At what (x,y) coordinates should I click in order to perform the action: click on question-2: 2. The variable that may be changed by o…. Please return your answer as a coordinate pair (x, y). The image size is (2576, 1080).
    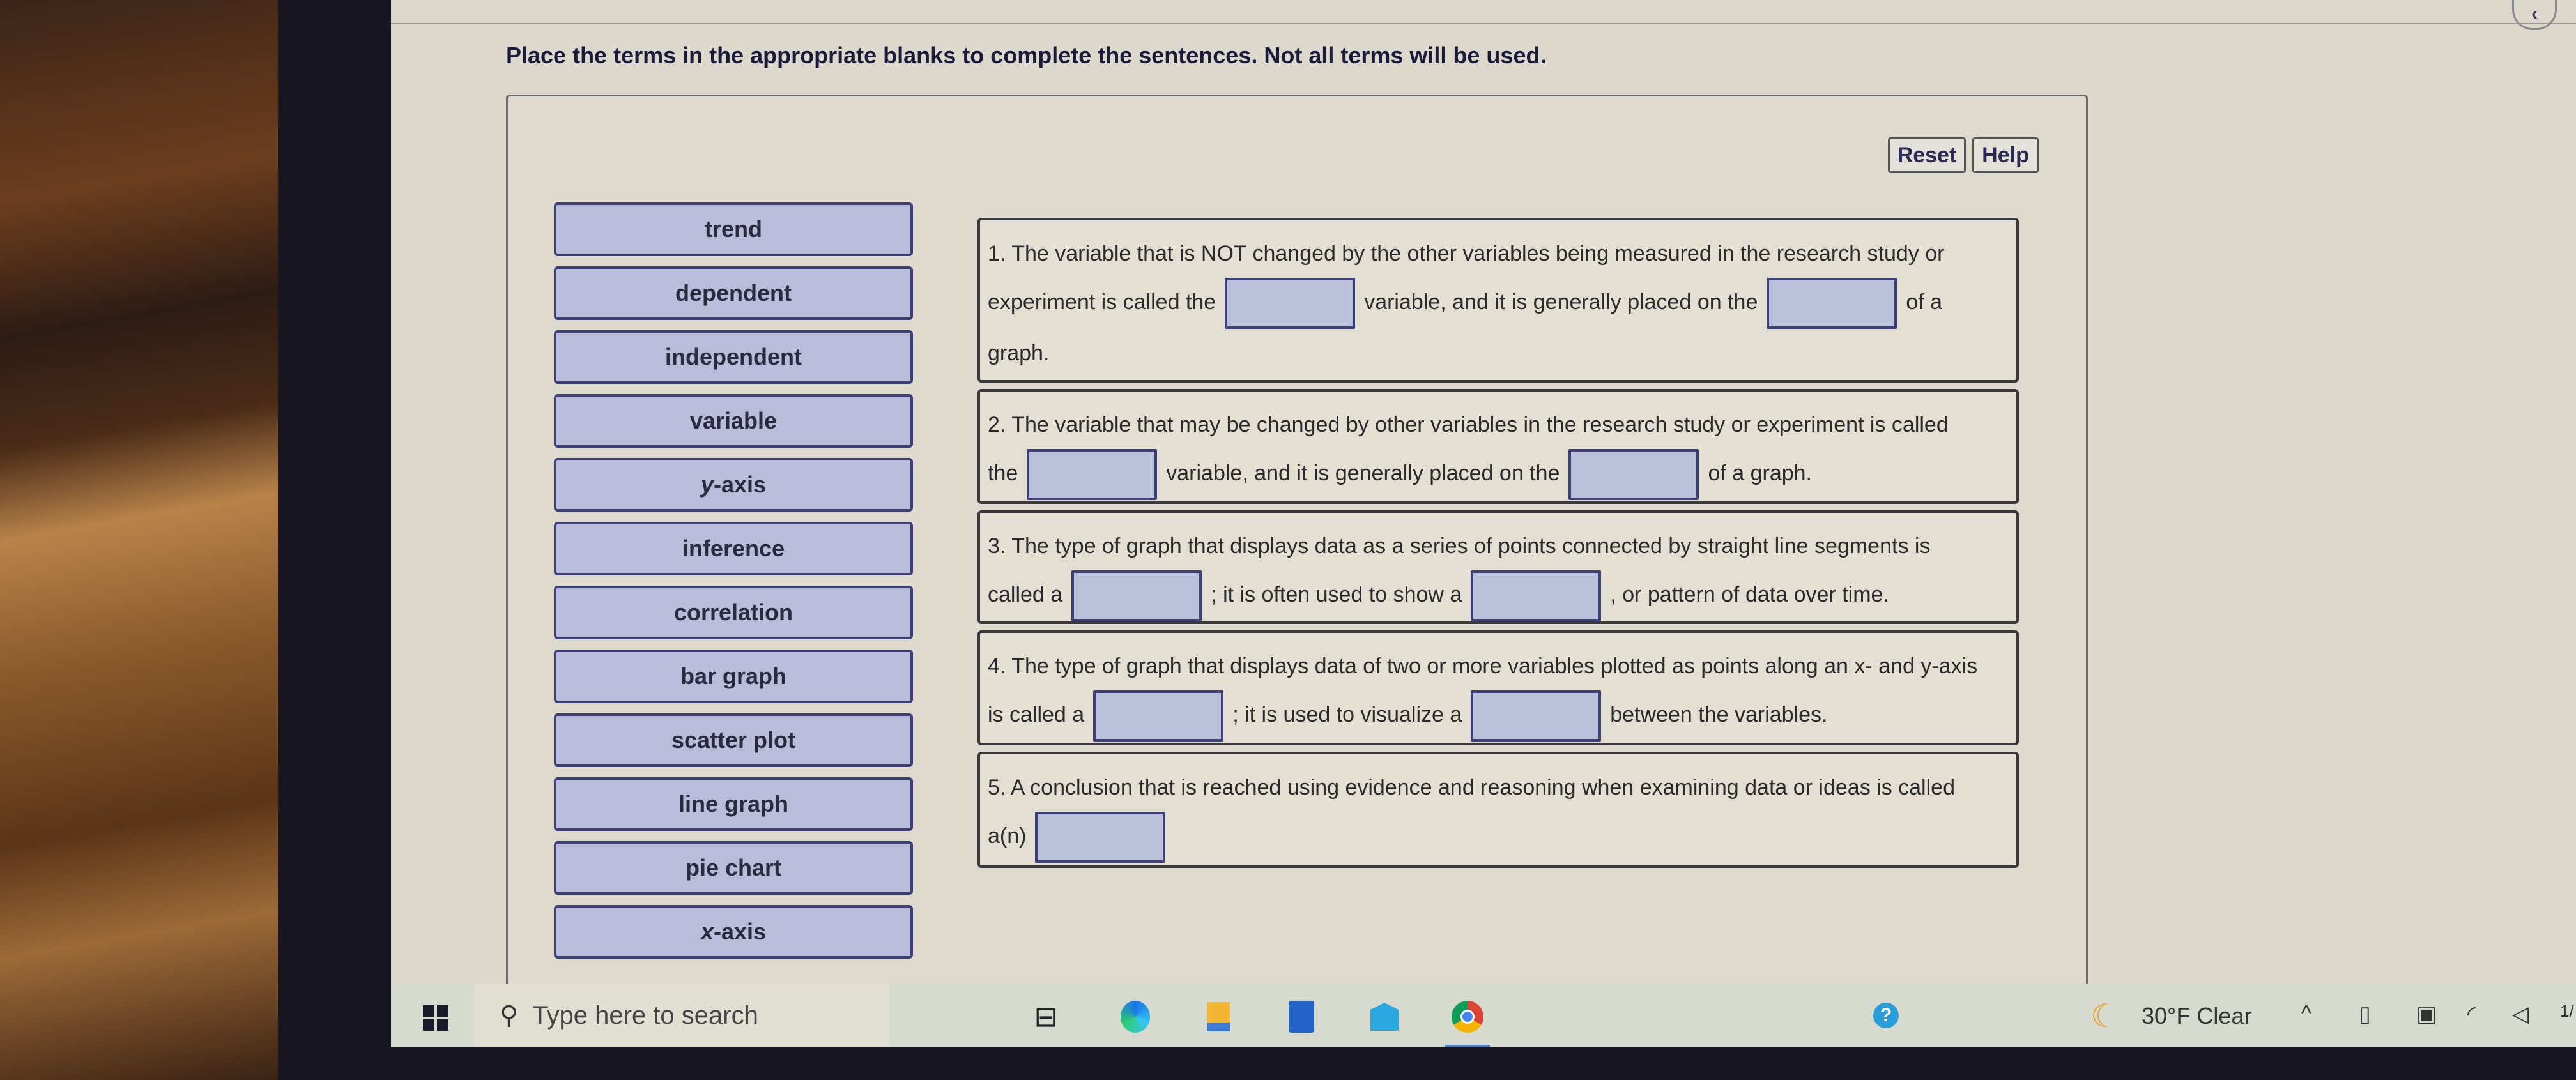
    Looking at the image, I should click on (1498, 446).